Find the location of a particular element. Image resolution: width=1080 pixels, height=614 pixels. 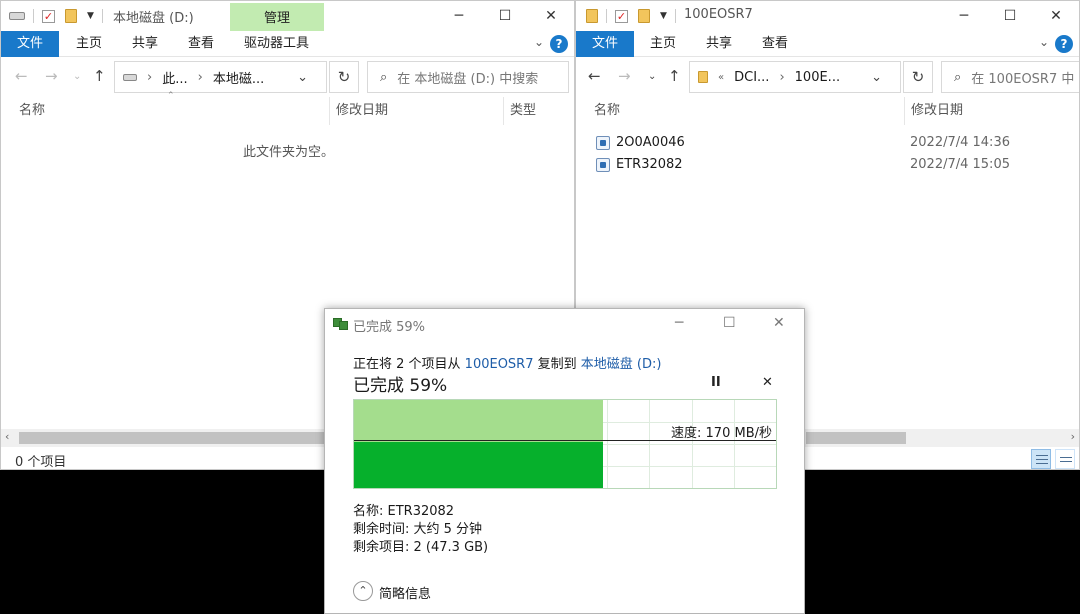

column-header: 名称 修改日期 is located at coordinates (827, 111).